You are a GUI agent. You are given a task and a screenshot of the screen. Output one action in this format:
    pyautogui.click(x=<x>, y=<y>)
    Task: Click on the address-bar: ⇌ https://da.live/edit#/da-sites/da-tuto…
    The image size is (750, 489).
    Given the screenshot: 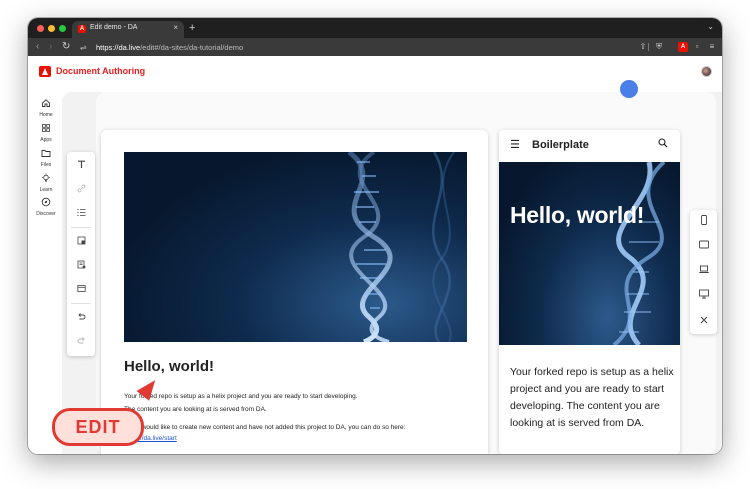 What is the action you would take?
    pyautogui.click(x=358, y=47)
    